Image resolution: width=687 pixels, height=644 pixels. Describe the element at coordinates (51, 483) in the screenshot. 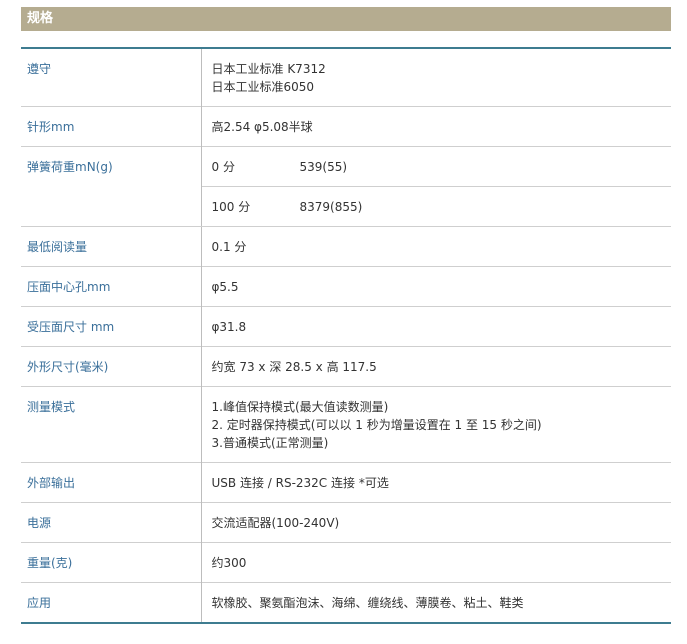

I see `row-label: 外部输出` at that location.